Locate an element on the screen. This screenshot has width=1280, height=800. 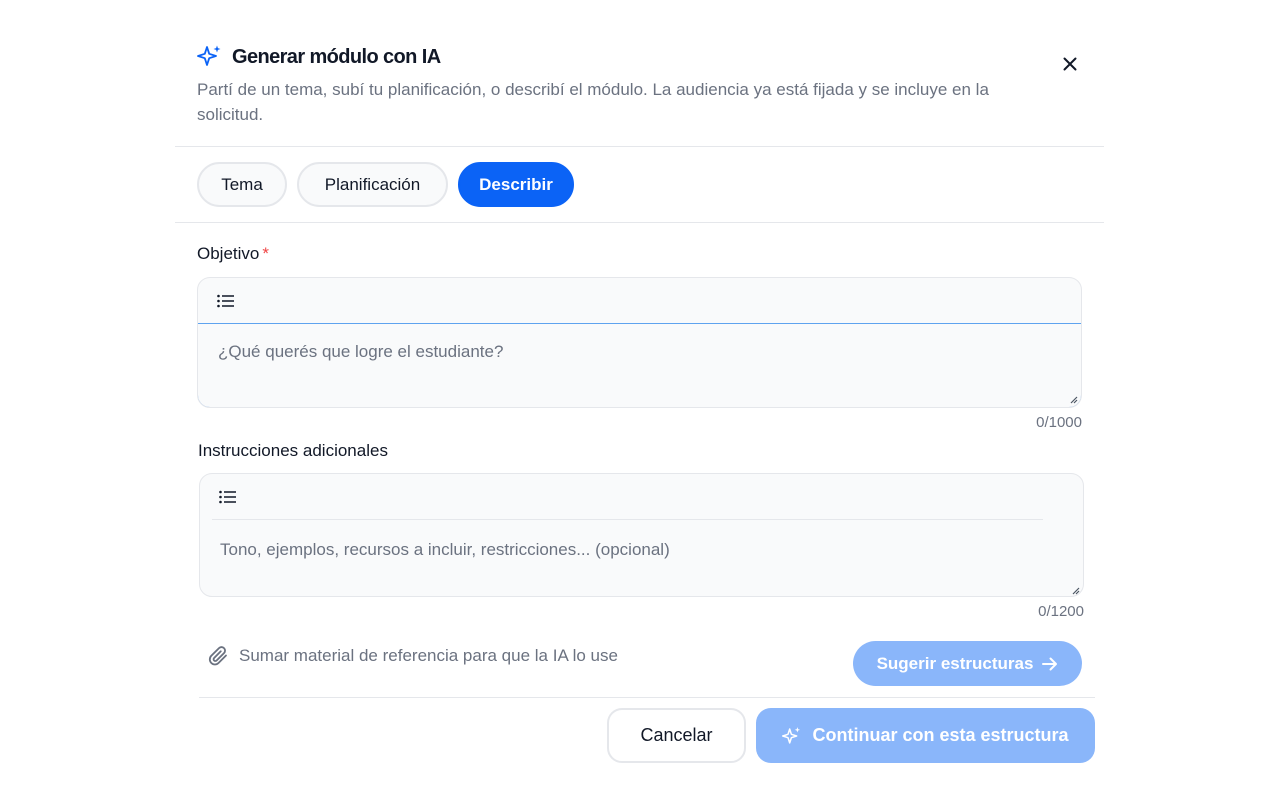
tab-describir: Describir is located at coordinates (516, 184).